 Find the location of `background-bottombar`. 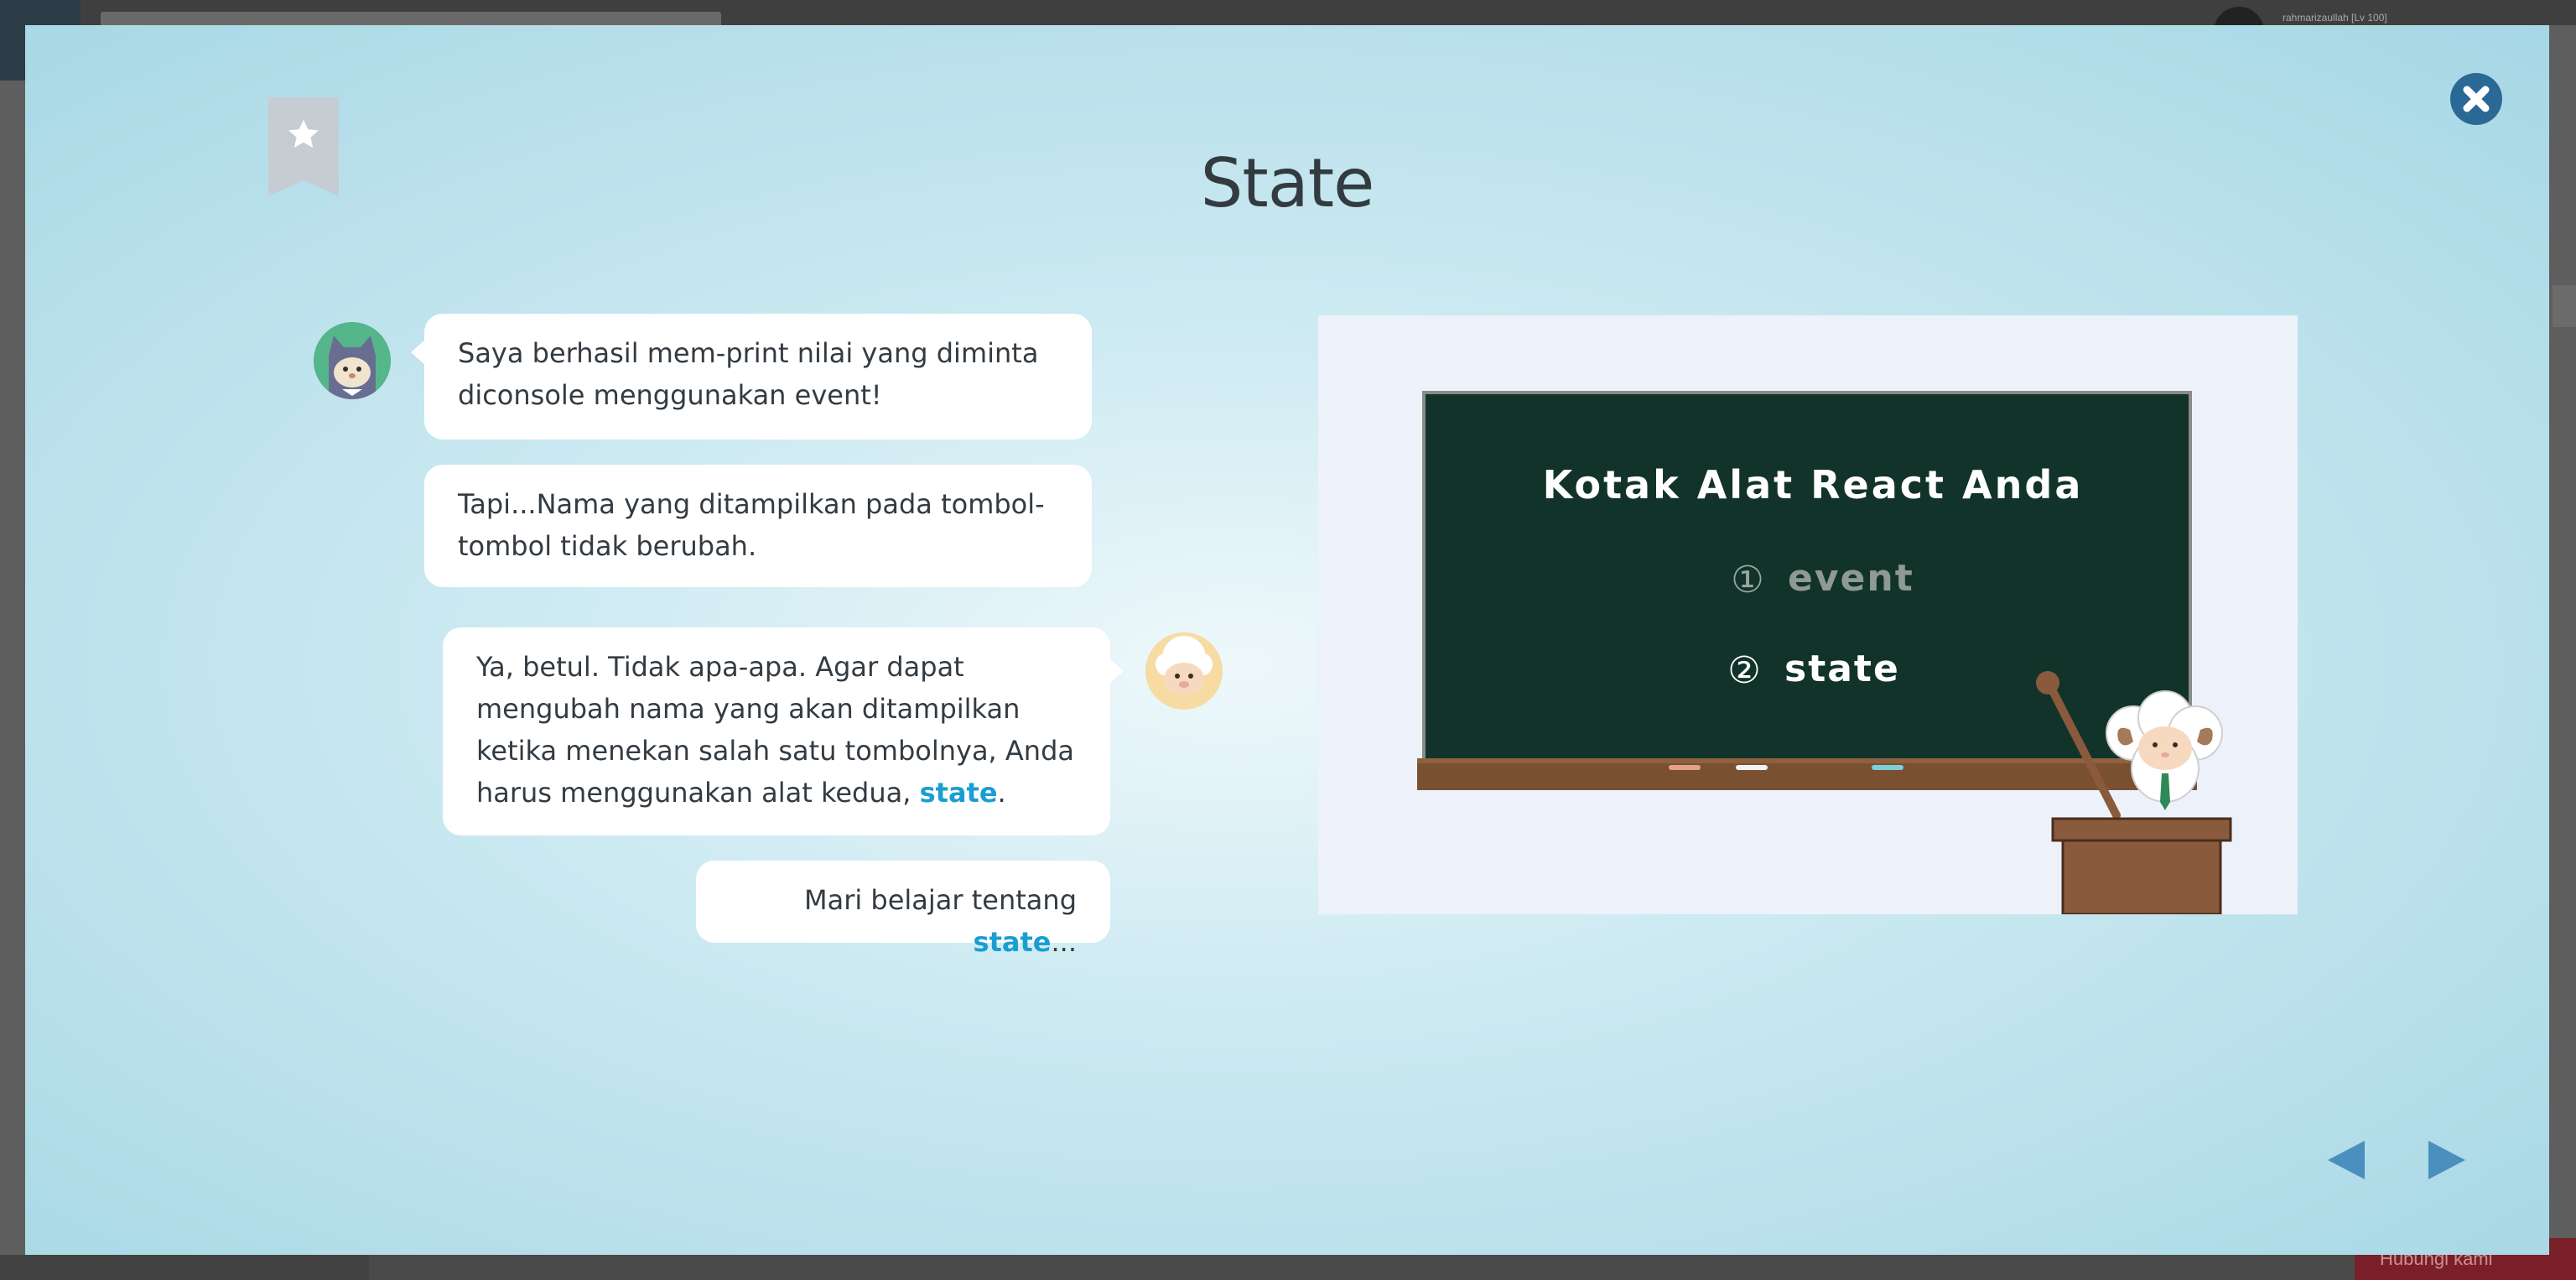

background-bottombar is located at coordinates (1288, 1267).